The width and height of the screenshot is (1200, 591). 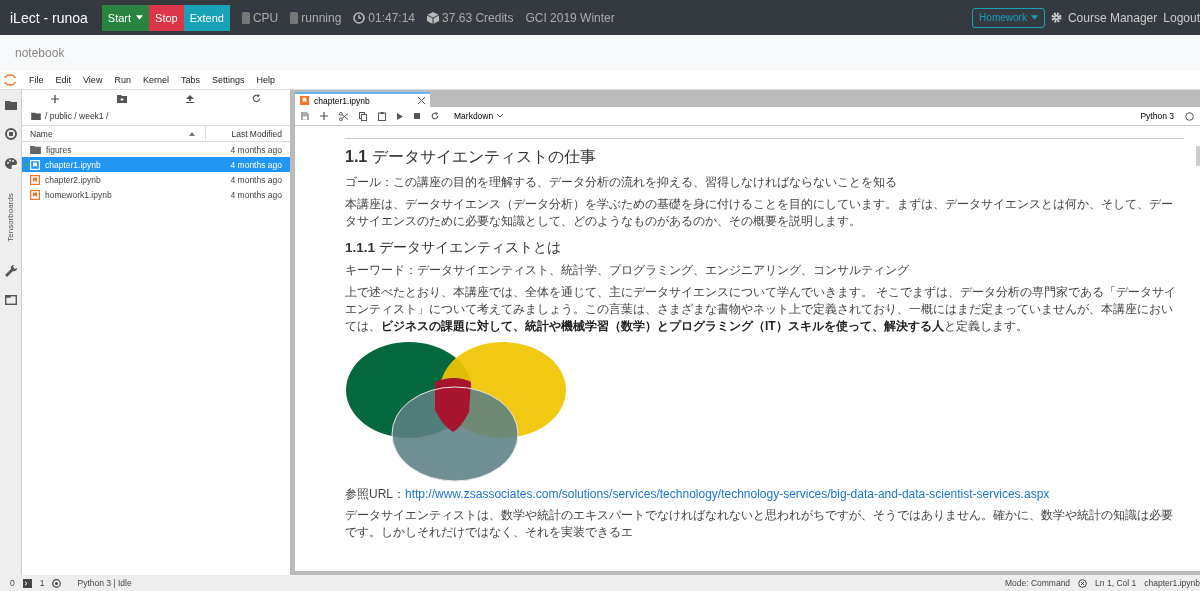 I want to click on status-text: running, so click(x=321, y=17).